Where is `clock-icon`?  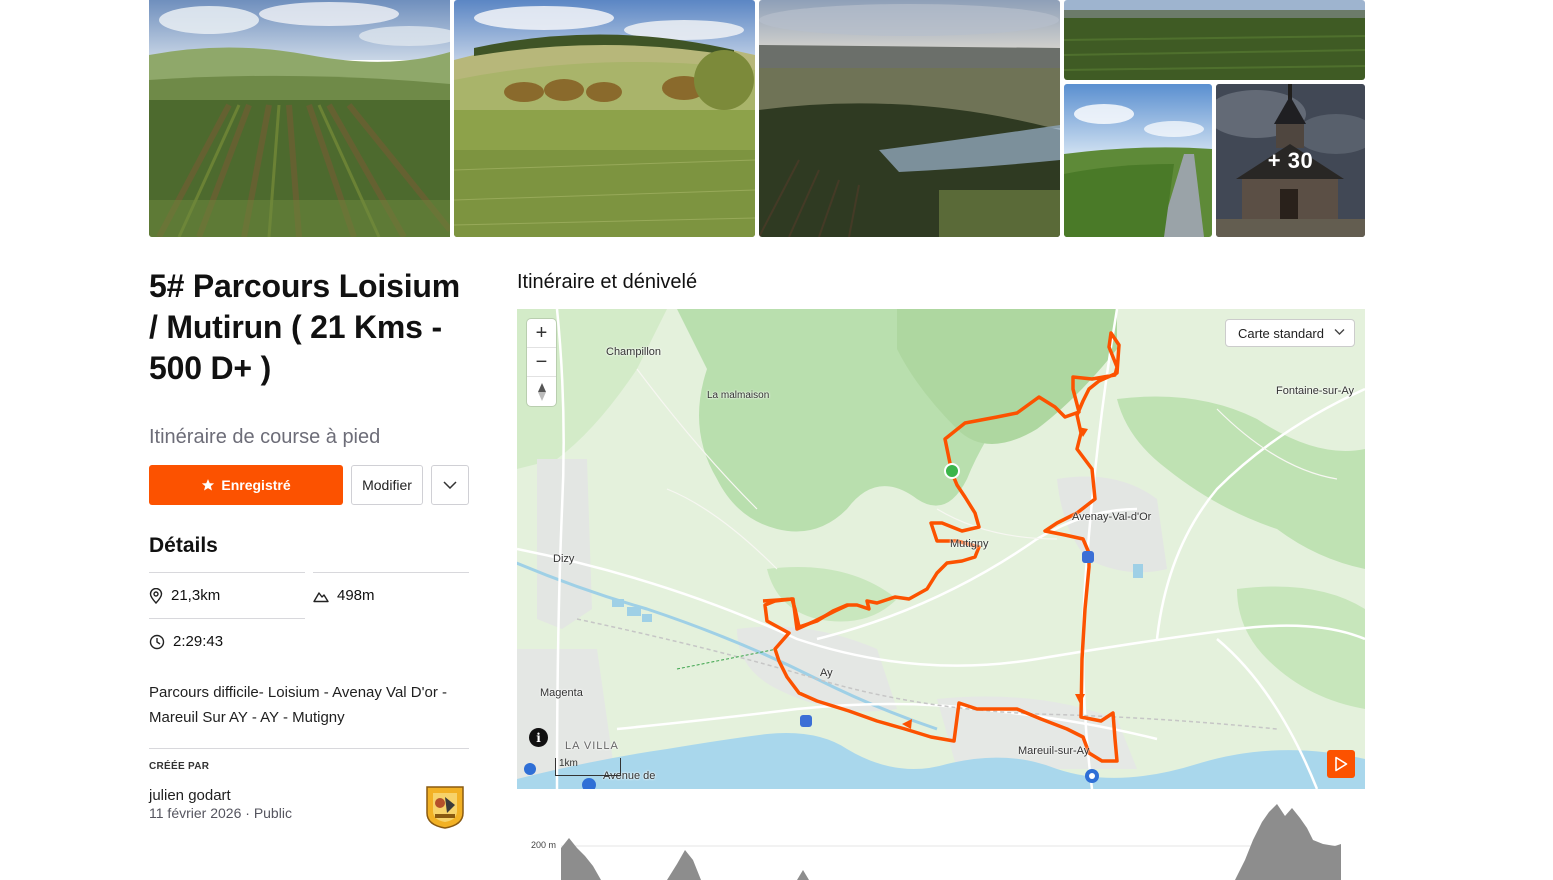 clock-icon is located at coordinates (157, 641).